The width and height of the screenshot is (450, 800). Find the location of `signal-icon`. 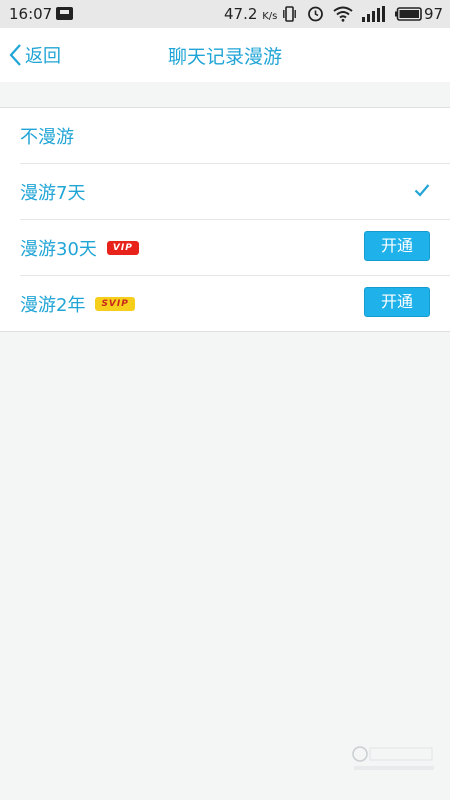

signal-icon is located at coordinates (373, 14).